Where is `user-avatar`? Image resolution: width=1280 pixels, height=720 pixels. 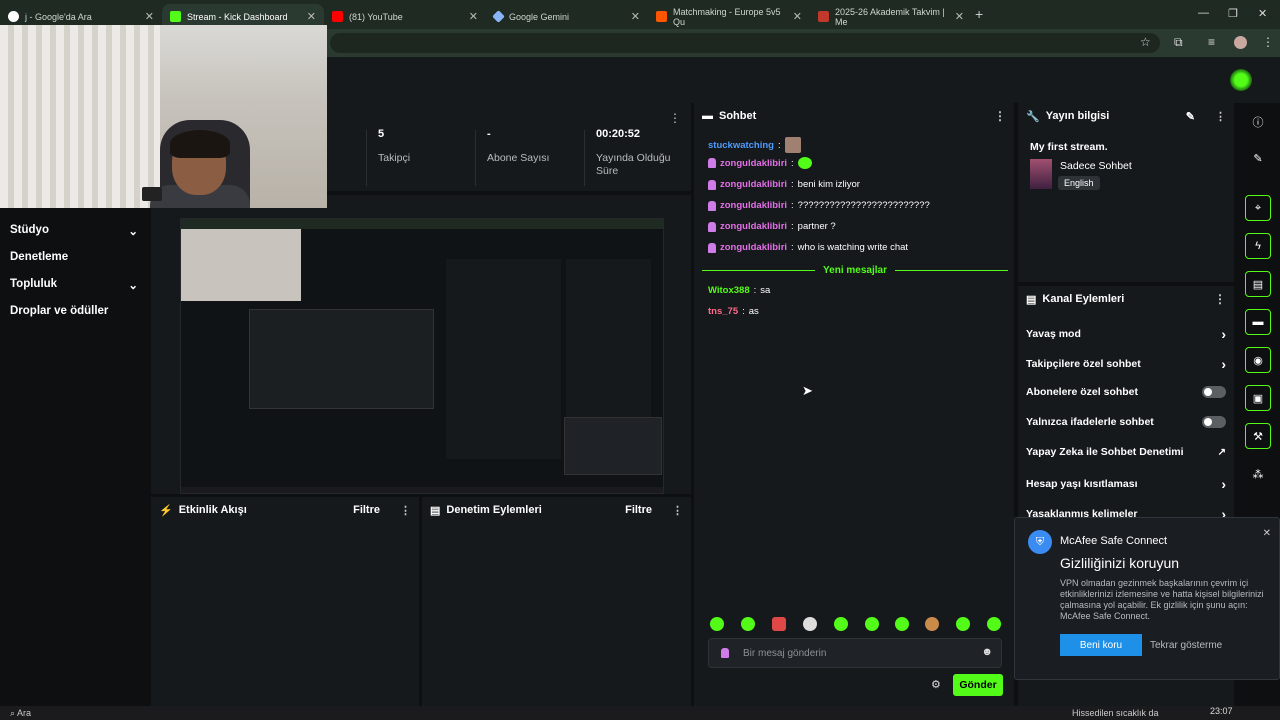 user-avatar is located at coordinates (1241, 80).